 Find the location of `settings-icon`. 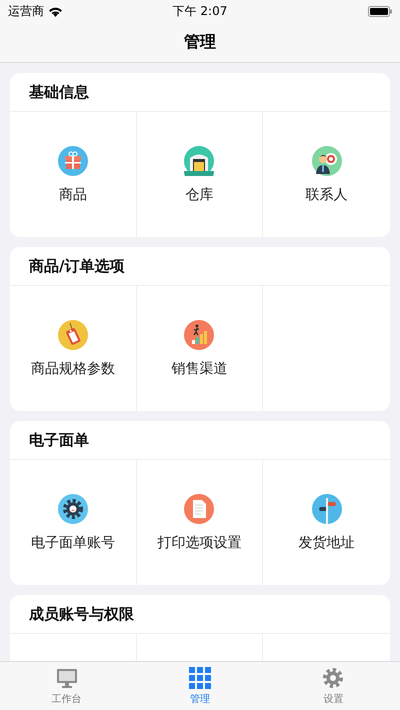

settings-icon is located at coordinates (333, 678).